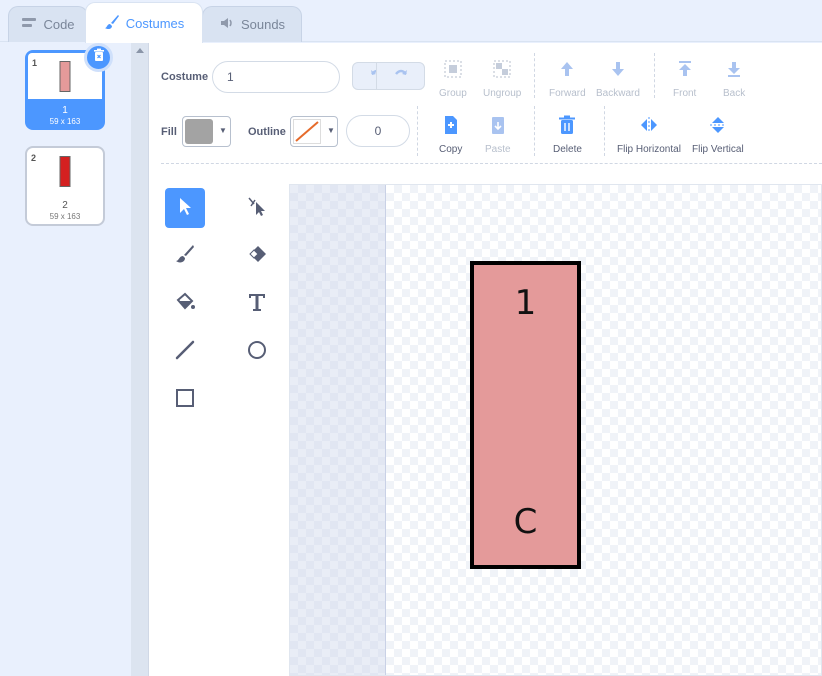 The height and width of the screenshot is (676, 822). Describe the element at coordinates (734, 70) in the screenshot. I see `back-icon` at that location.